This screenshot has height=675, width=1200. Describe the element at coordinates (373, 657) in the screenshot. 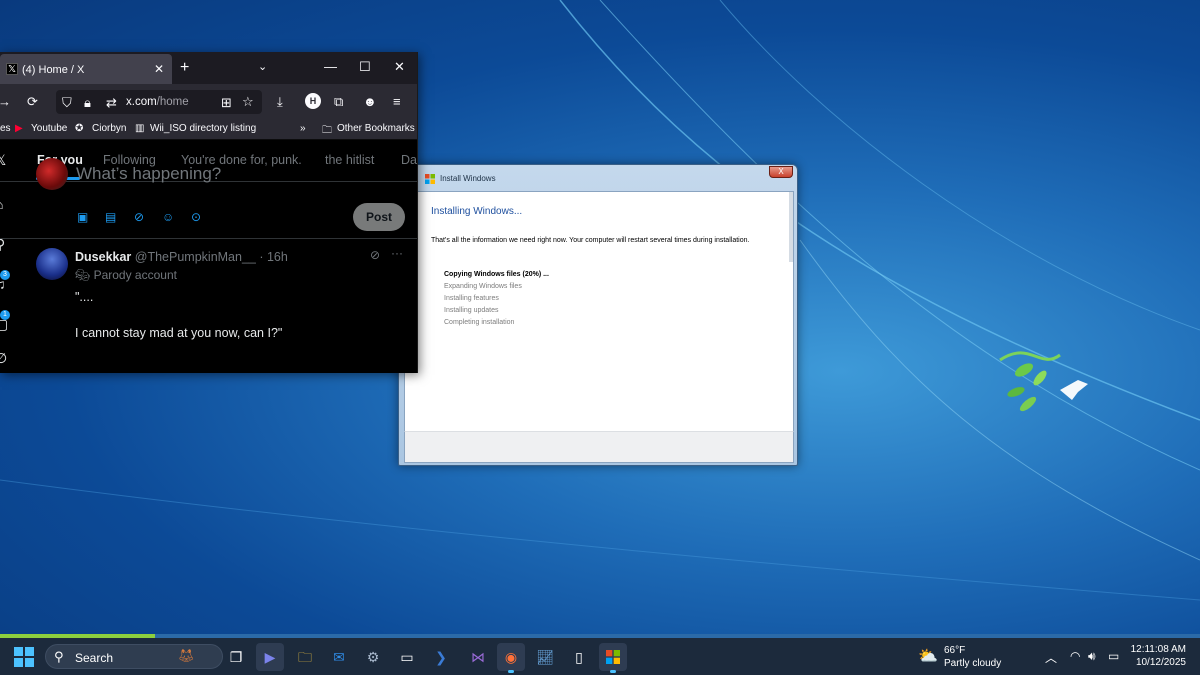

I see `settings-gear-icon: ⚙` at that location.